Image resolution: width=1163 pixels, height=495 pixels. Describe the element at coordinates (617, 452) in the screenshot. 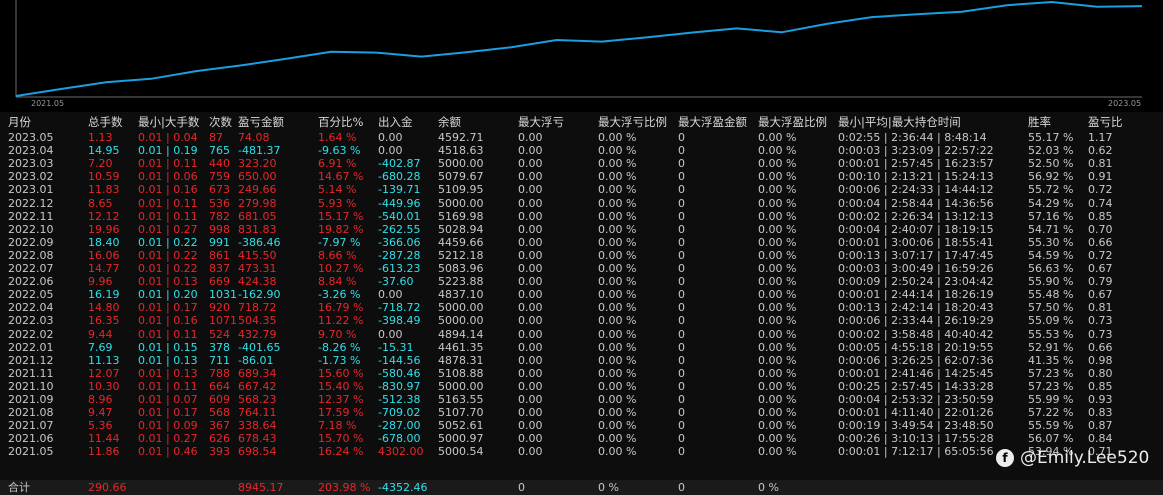

I see `cell-max-float-loss-ratio: 0.00 %` at that location.